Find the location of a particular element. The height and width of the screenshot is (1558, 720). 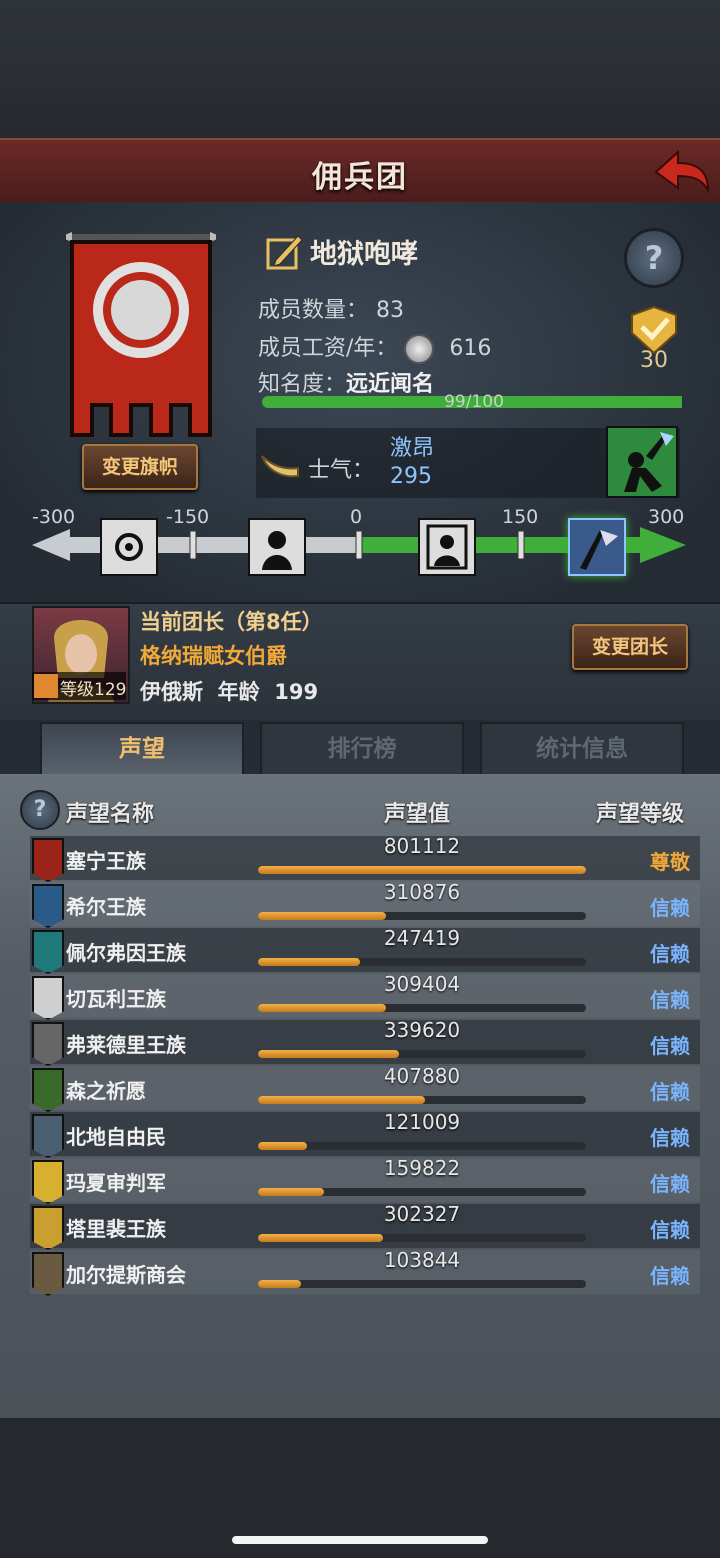

medal-value: 30 is located at coordinates (654, 360).